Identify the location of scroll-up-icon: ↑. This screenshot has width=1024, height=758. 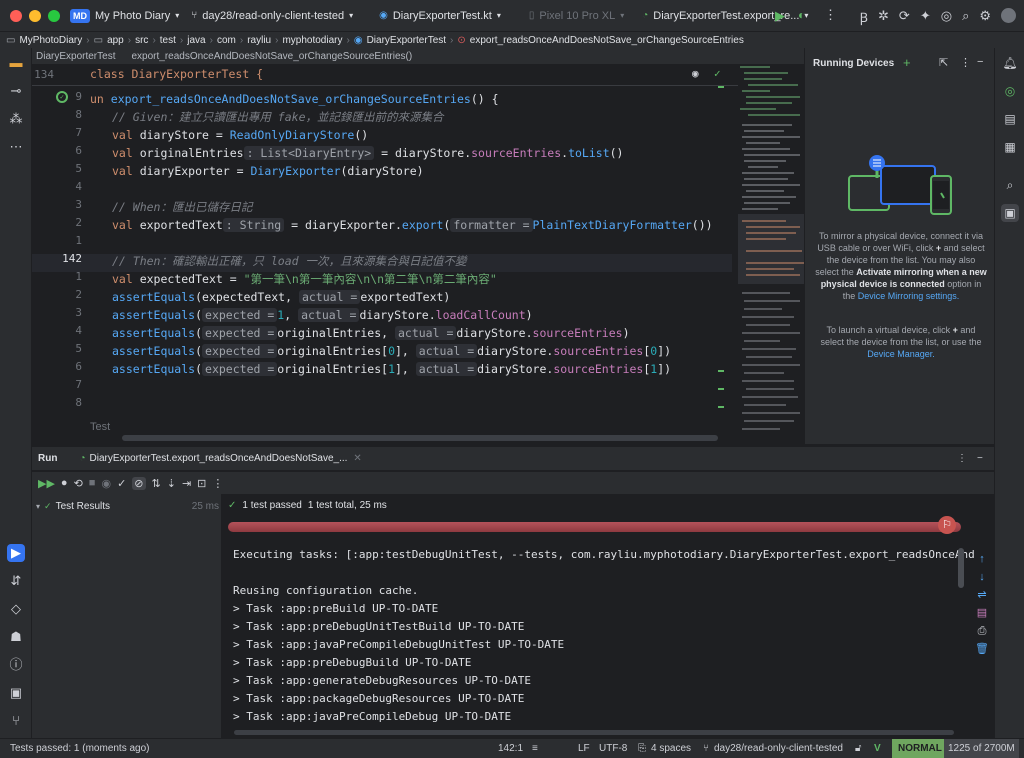
(982, 559).